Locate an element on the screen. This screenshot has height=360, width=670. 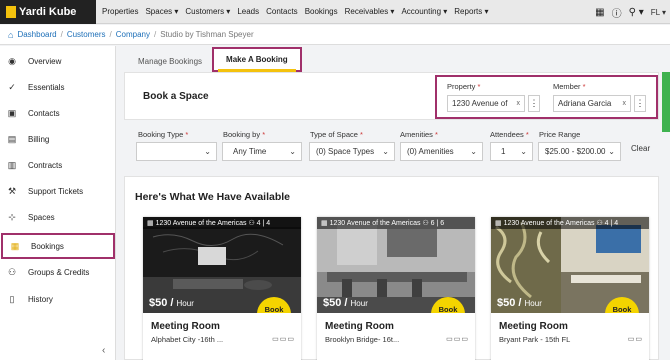
sidebar-item-essentials: ✓ Essentials is located at coordinates (58, 87).